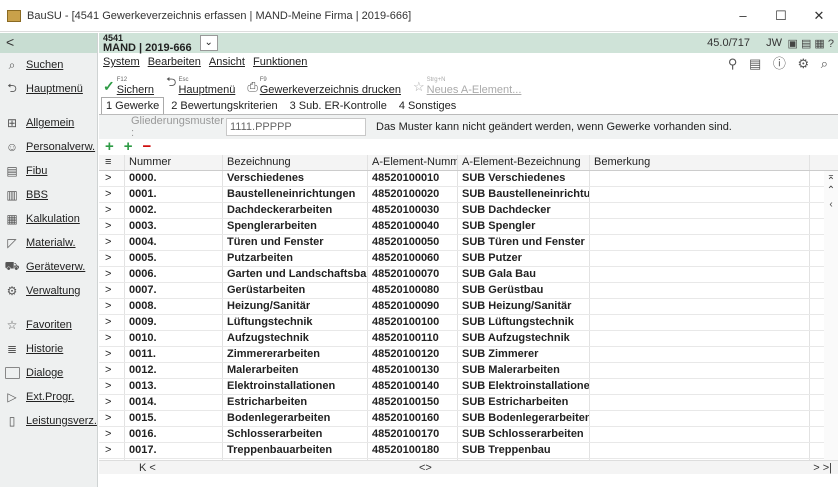  What do you see at coordinates (524, 274) in the screenshot?
I see `cell-a-element-bezeichnung: SUB Gala Bau` at bounding box center [524, 274].